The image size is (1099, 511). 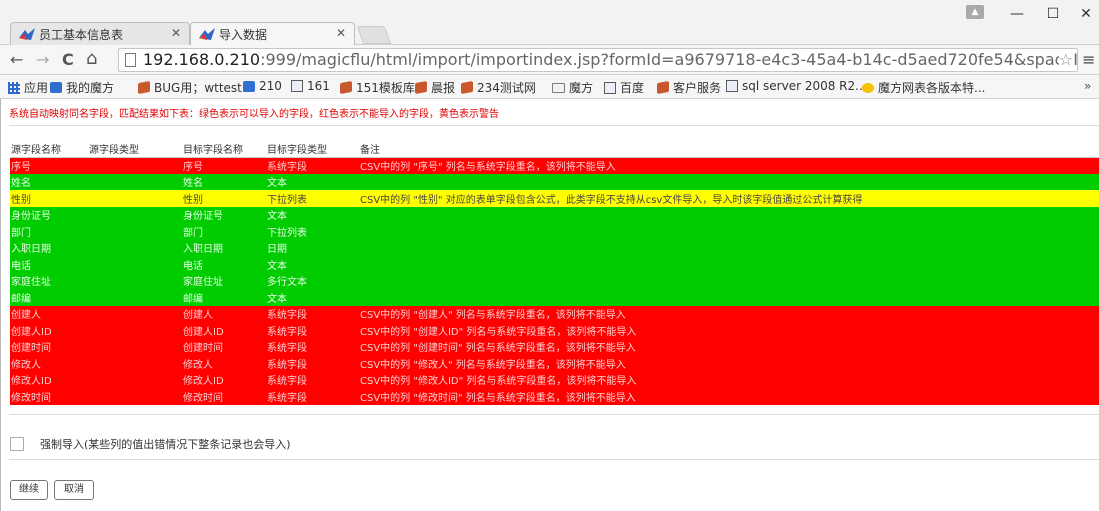 I want to click on home-button: ⌂, so click(x=91, y=58).